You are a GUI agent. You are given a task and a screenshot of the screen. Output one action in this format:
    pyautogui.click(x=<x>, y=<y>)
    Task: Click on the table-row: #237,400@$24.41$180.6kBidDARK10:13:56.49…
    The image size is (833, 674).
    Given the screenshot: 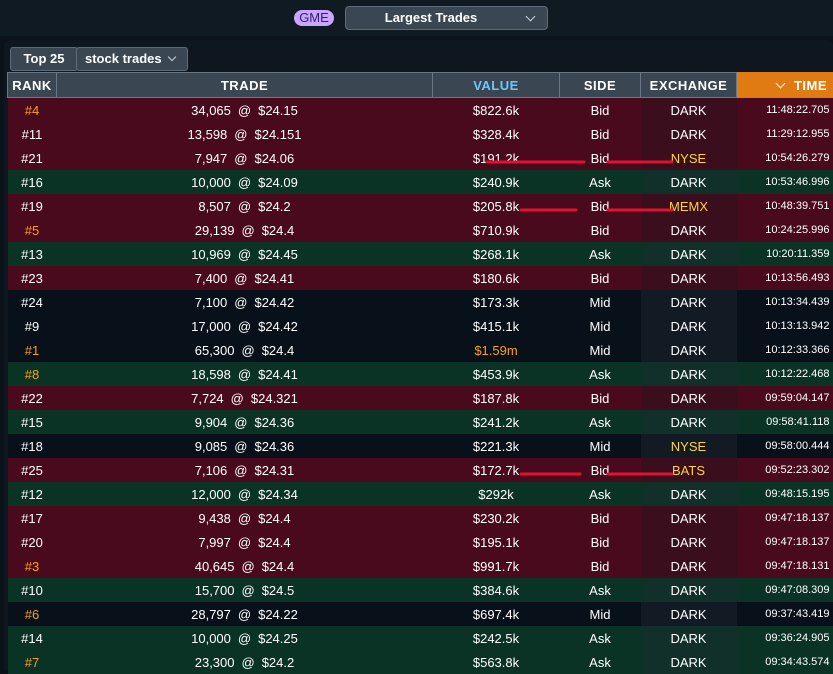 What is the action you would take?
    pyautogui.click(x=420, y=278)
    